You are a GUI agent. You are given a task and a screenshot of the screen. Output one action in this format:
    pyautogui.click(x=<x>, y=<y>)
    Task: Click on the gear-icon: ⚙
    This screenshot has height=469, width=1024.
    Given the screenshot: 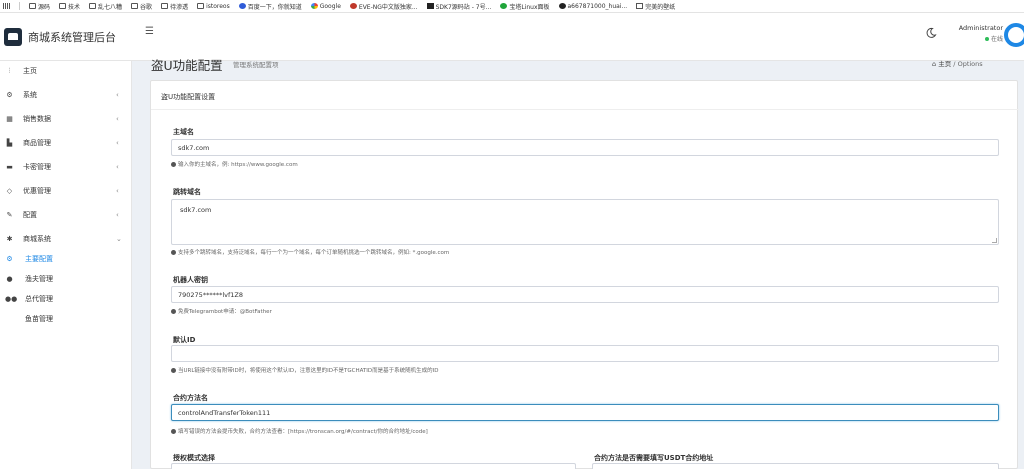 What is the action you would take?
    pyautogui.click(x=9, y=95)
    